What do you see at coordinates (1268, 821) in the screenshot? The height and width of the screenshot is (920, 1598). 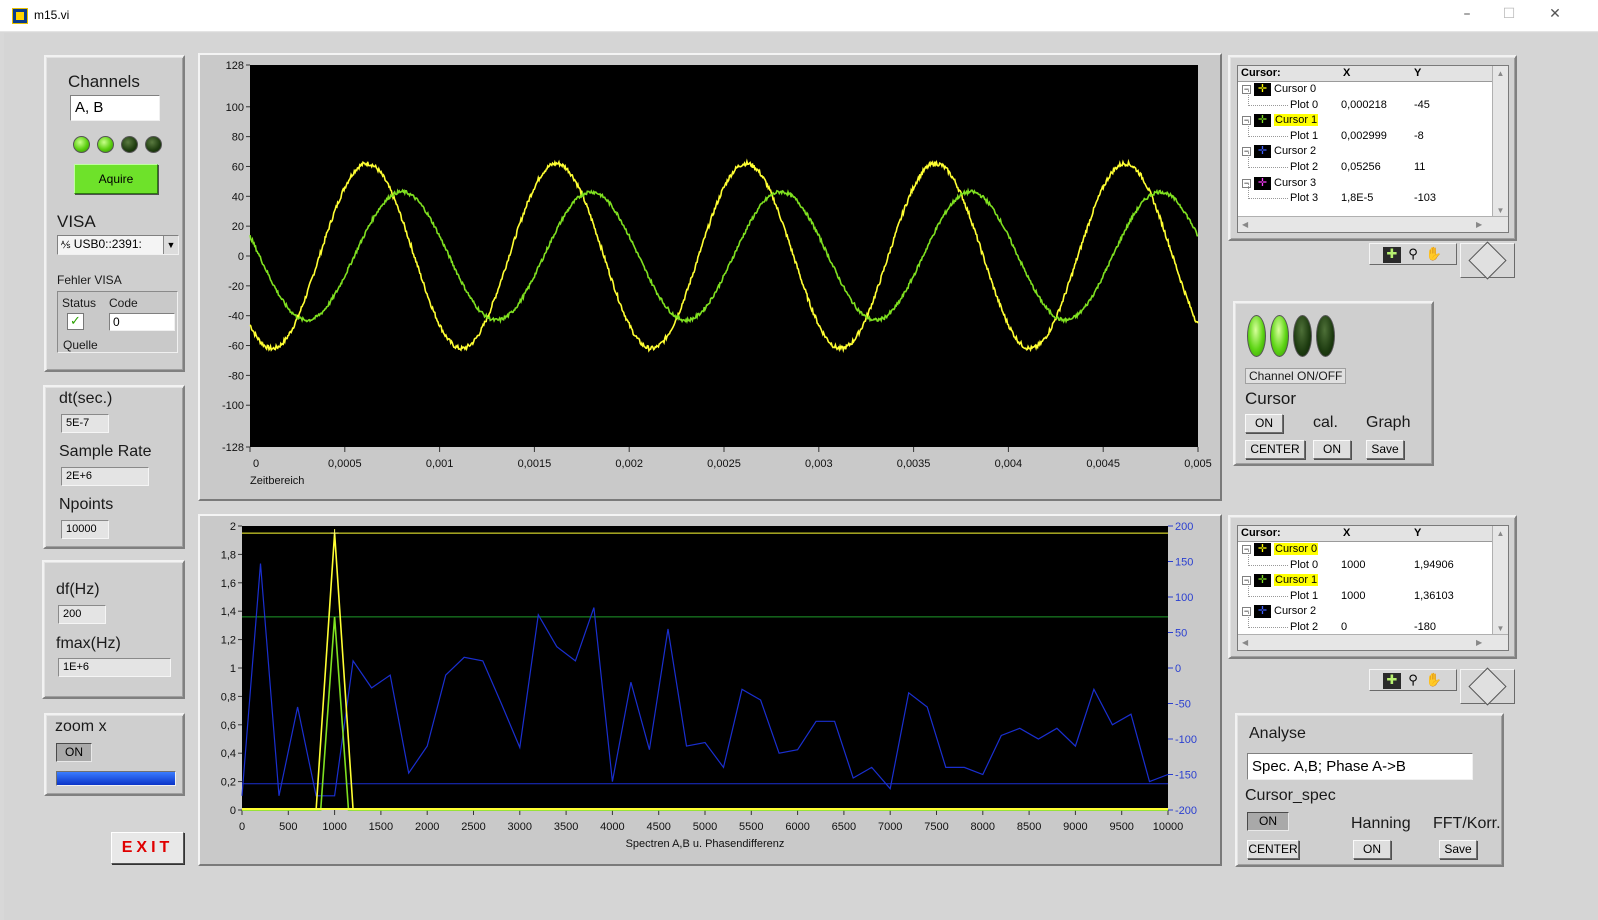 I see `cursor-spec-on-button: ON` at bounding box center [1268, 821].